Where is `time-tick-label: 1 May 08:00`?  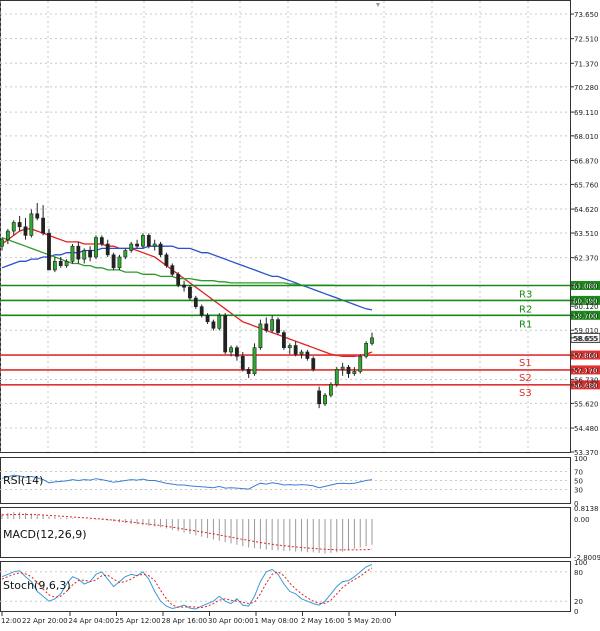
time-tick-label: 1 May 08:00 is located at coordinates (277, 621).